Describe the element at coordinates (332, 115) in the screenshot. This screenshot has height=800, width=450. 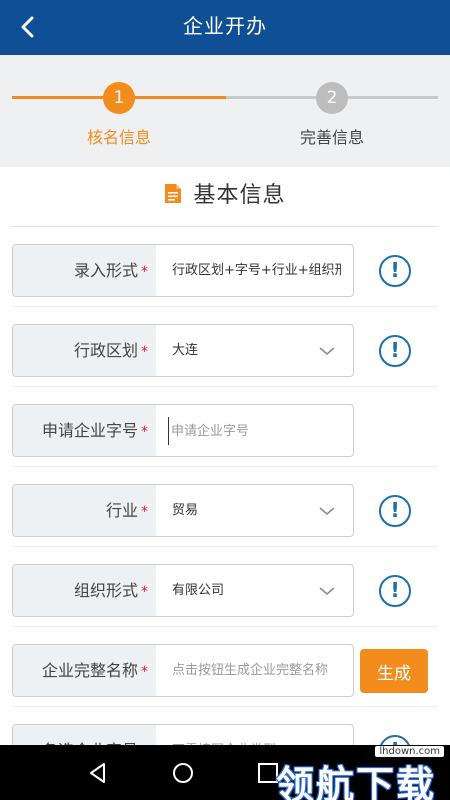
I see `step-complete-info: 2 完善信息` at that location.